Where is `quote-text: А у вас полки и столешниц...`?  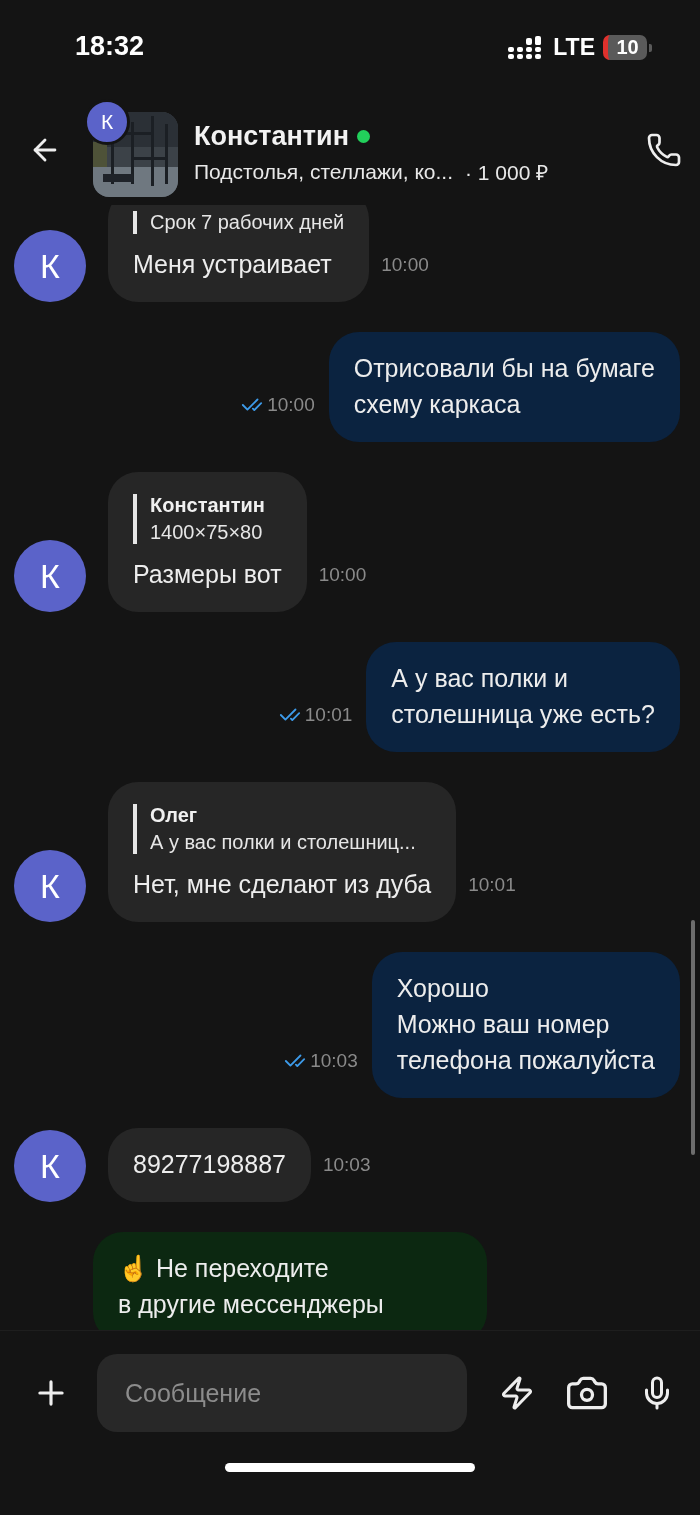
quote-text: А у вас полки и столешниц... is located at coordinates (283, 842).